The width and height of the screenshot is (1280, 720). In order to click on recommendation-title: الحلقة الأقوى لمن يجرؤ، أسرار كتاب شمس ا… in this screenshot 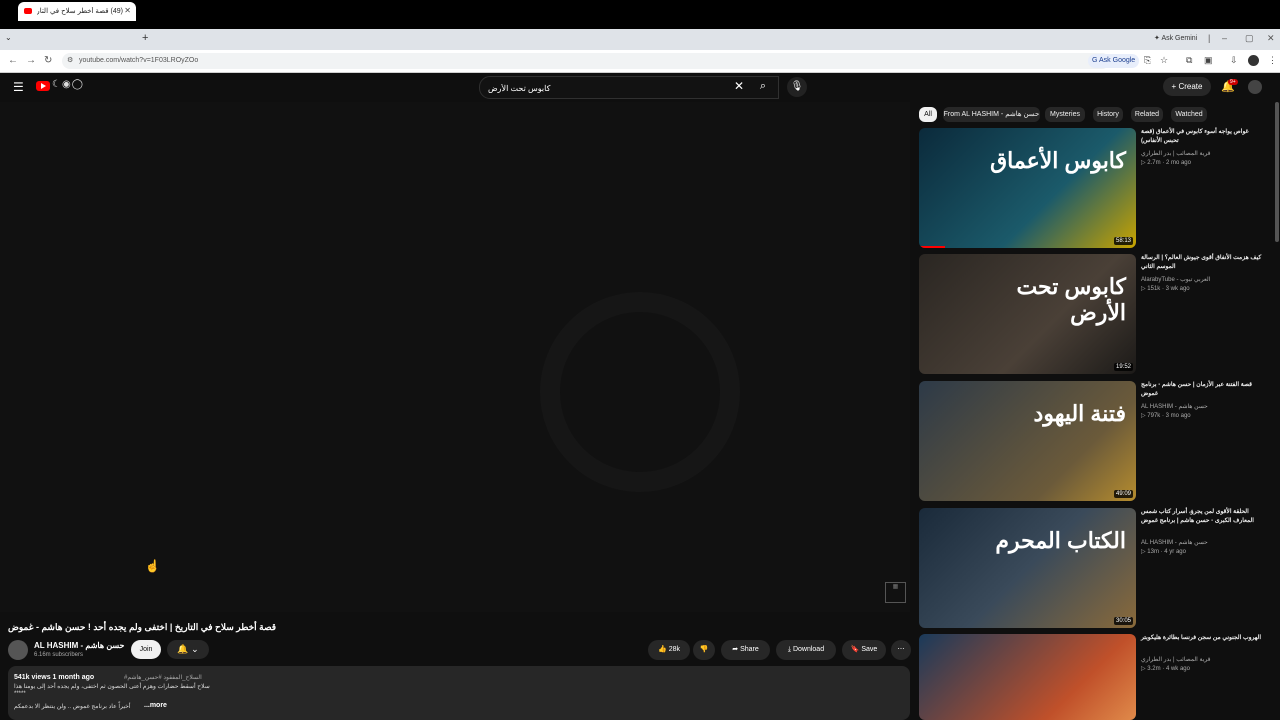, I will do `click(1203, 517)`.